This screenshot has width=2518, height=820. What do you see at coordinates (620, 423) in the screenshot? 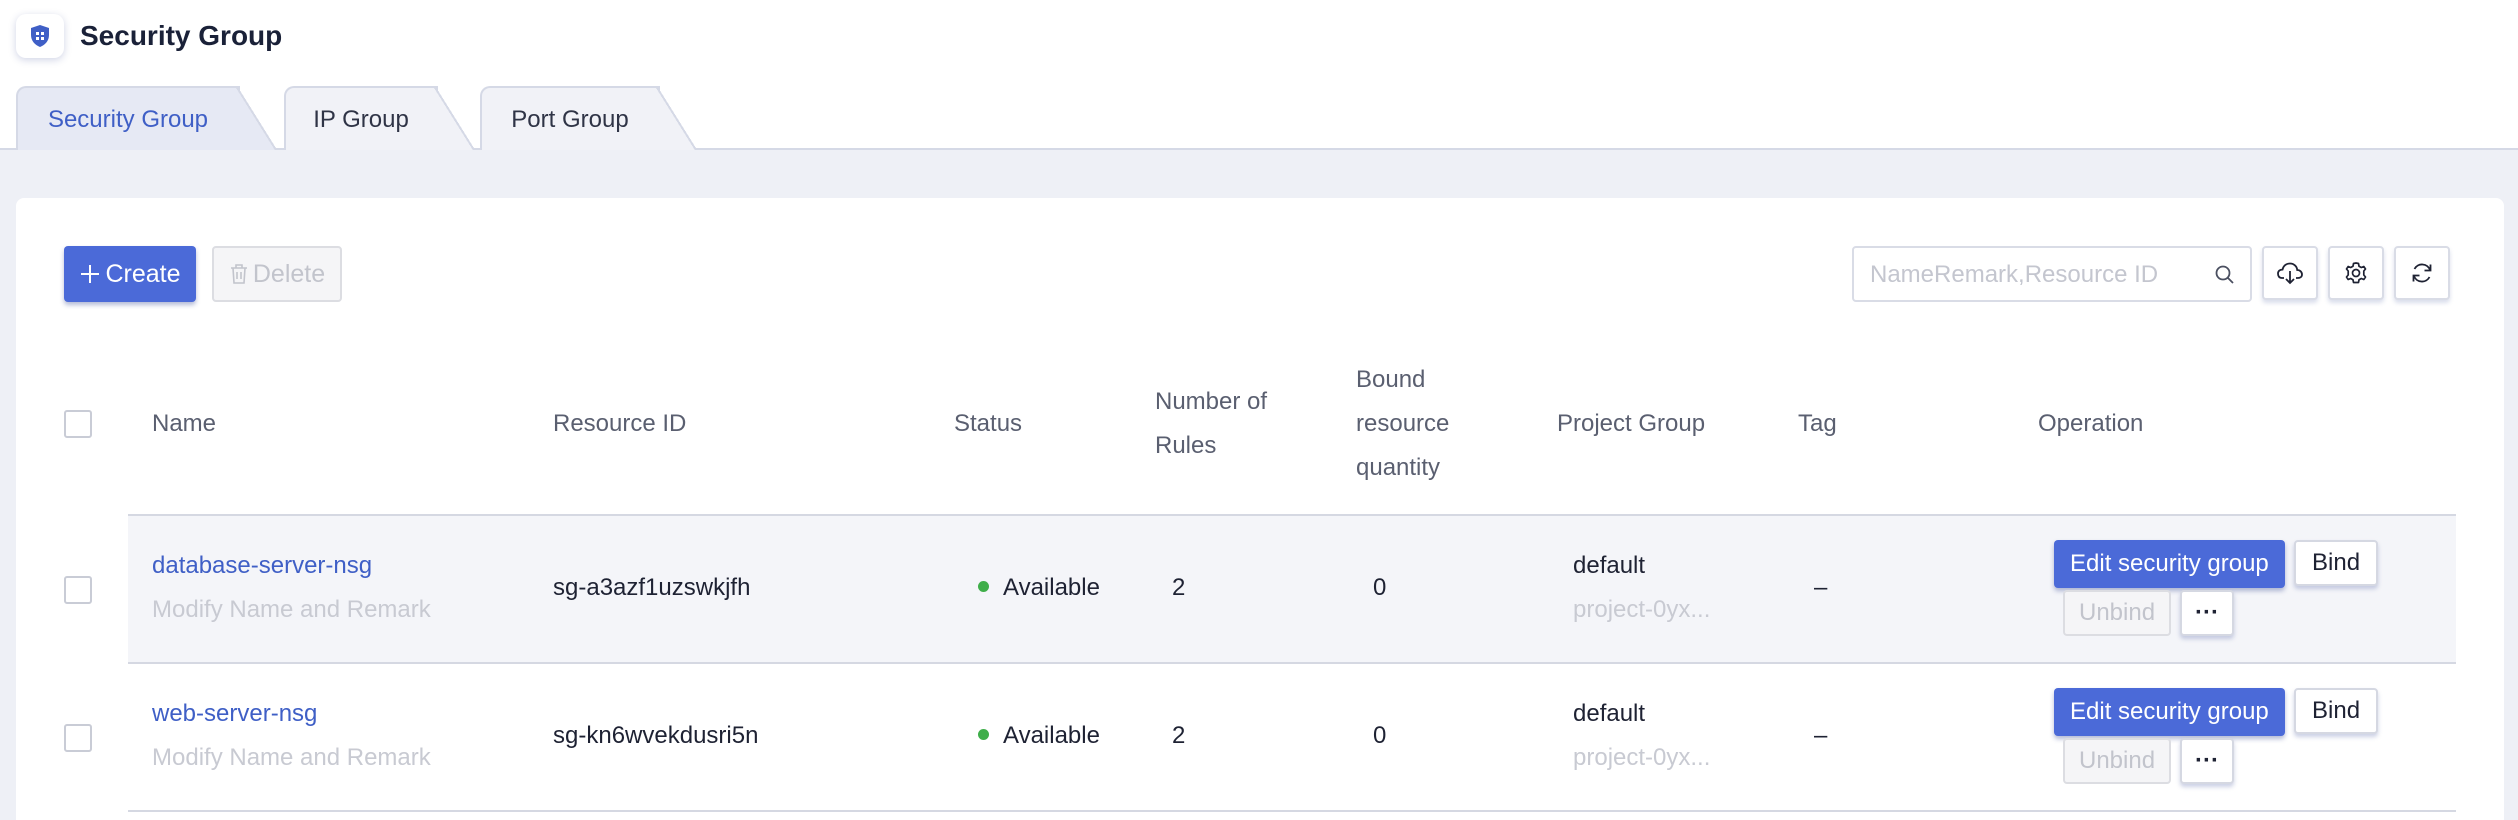
I see `column-header-resource-id: Resource ID` at bounding box center [620, 423].